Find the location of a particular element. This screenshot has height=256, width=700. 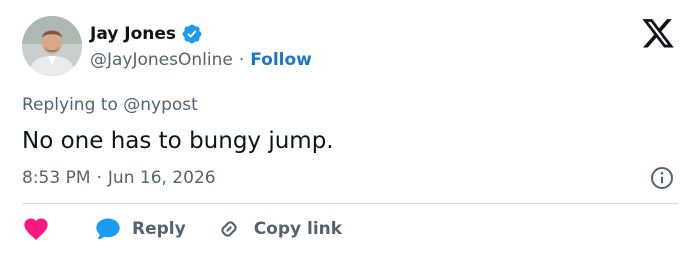

tweet-timestamp: 8:53 PM · Jun 16, 2026 is located at coordinates (119, 178).